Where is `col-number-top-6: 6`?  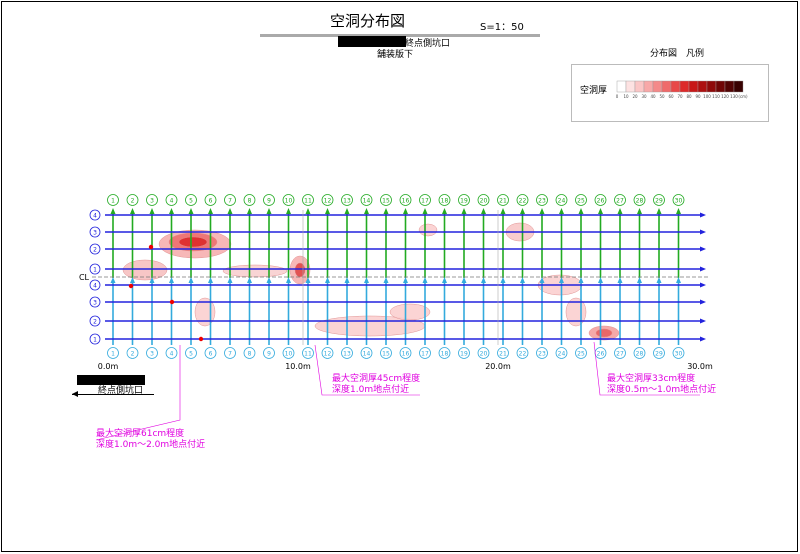
col-number-top-6: 6 is located at coordinates (211, 201).